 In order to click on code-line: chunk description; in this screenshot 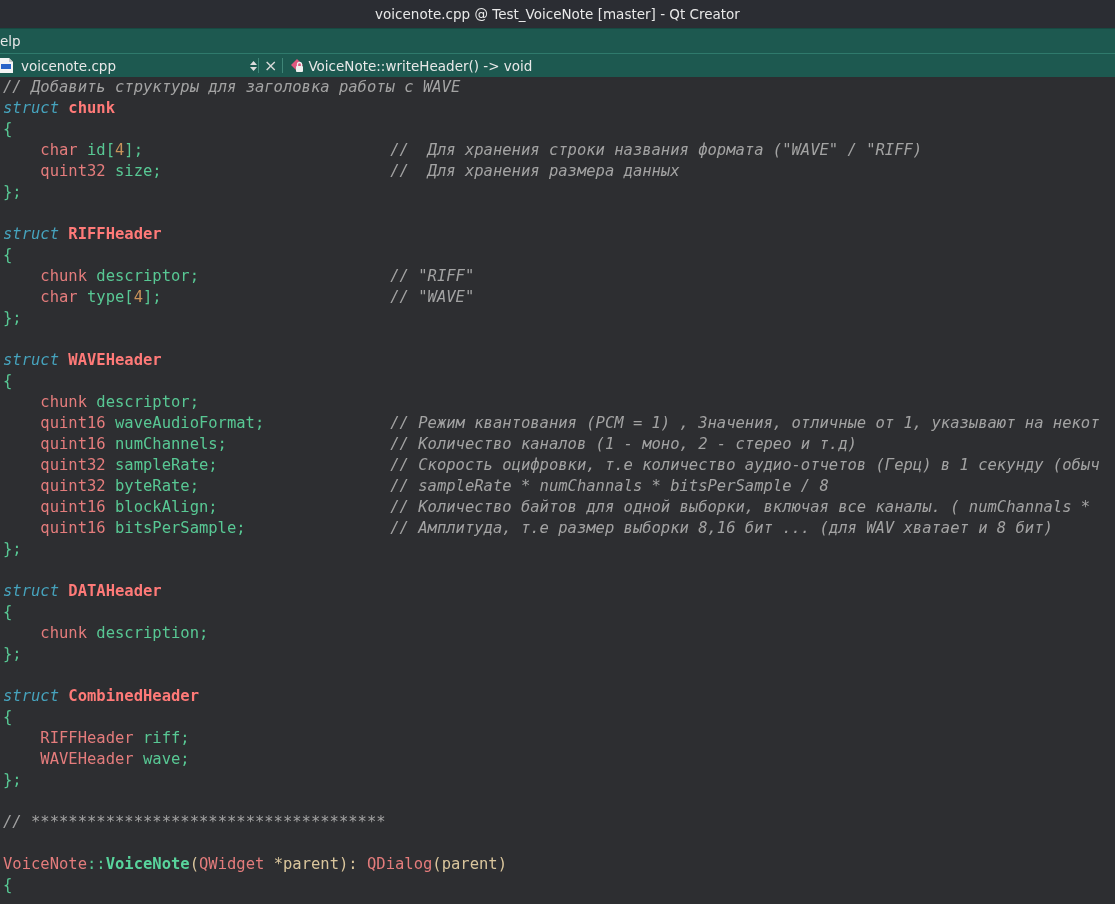, I will do `click(124, 633)`.